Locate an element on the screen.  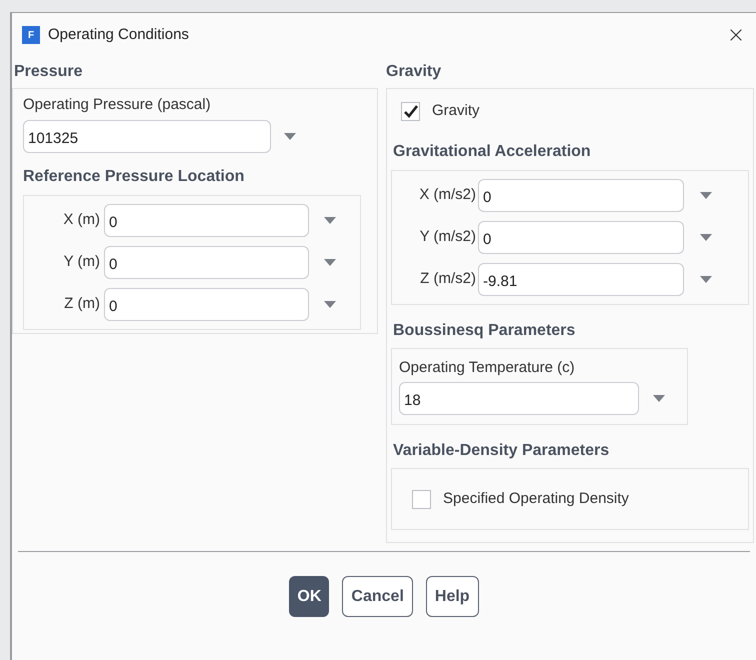
section-heading: Gravitational Acceleration is located at coordinates (492, 152).